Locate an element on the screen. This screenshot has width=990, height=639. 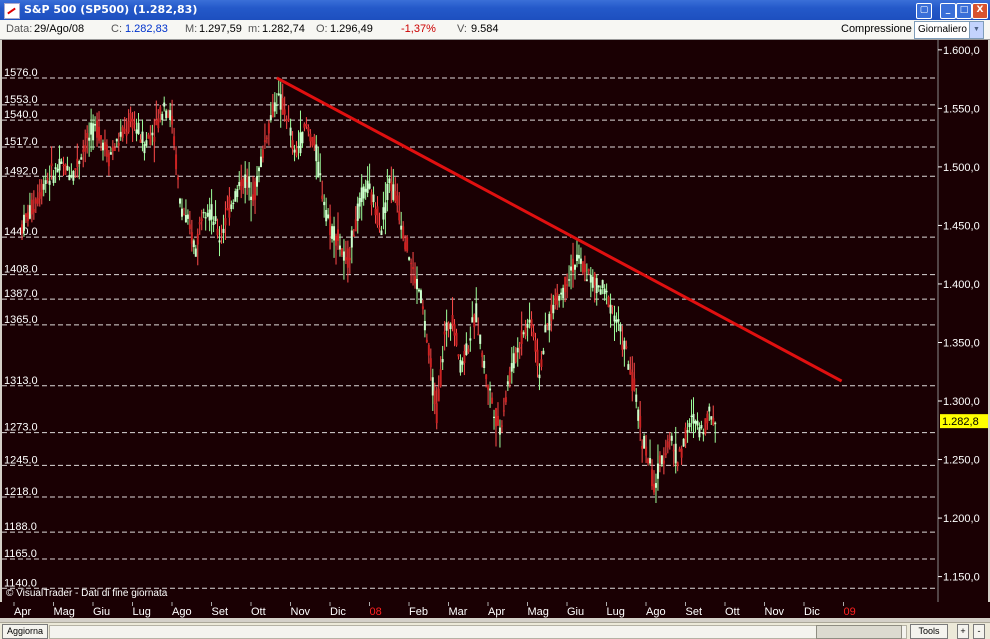
support-level-label: 1492.0 is located at coordinates (21, 171).